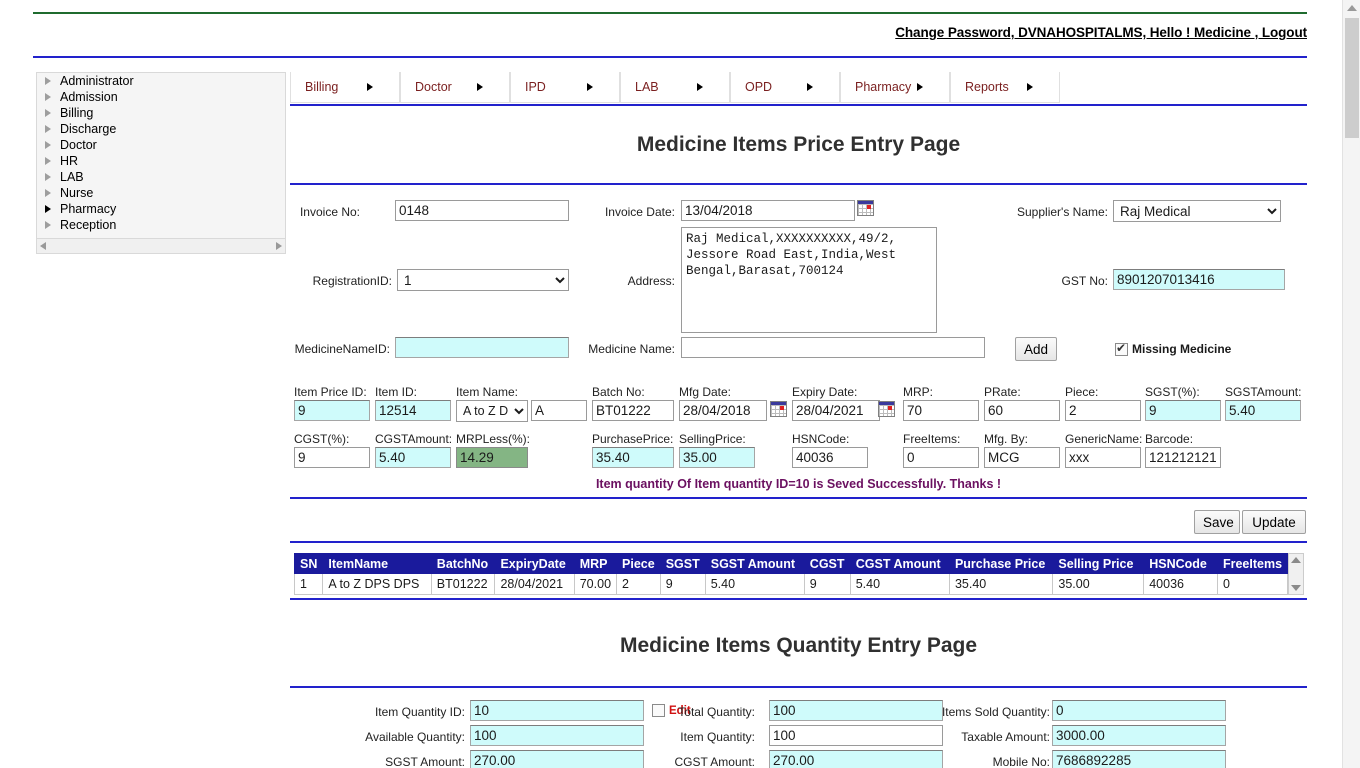  What do you see at coordinates (918, 392) in the screenshot?
I see `label-mrp: MRP:` at bounding box center [918, 392].